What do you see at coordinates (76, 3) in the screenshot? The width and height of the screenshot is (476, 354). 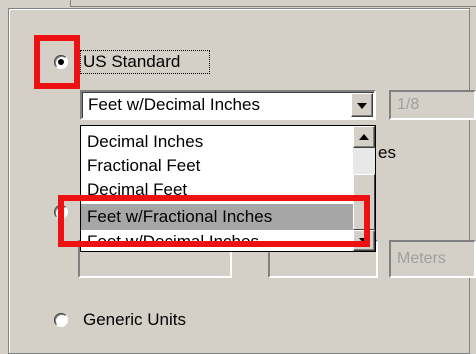 I see `top-border-corner` at bounding box center [76, 3].